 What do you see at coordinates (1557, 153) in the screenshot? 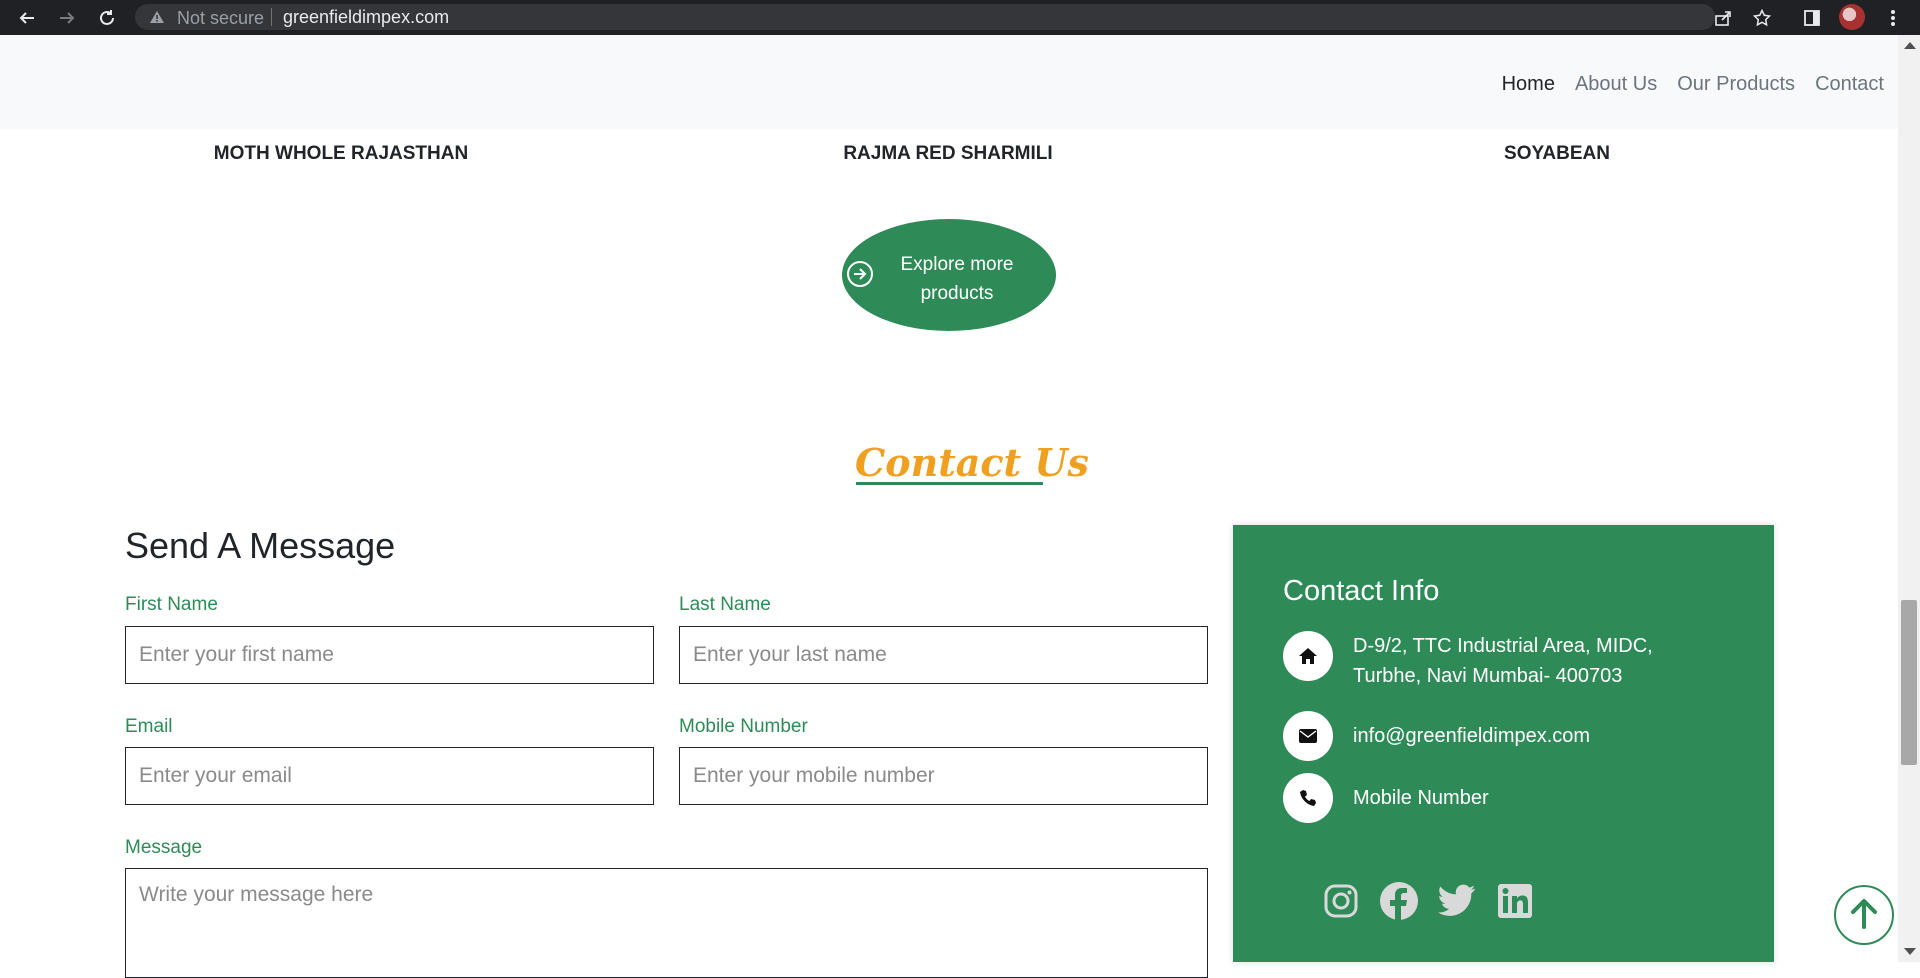
I see `product-title: SOYABEAN` at bounding box center [1557, 153].